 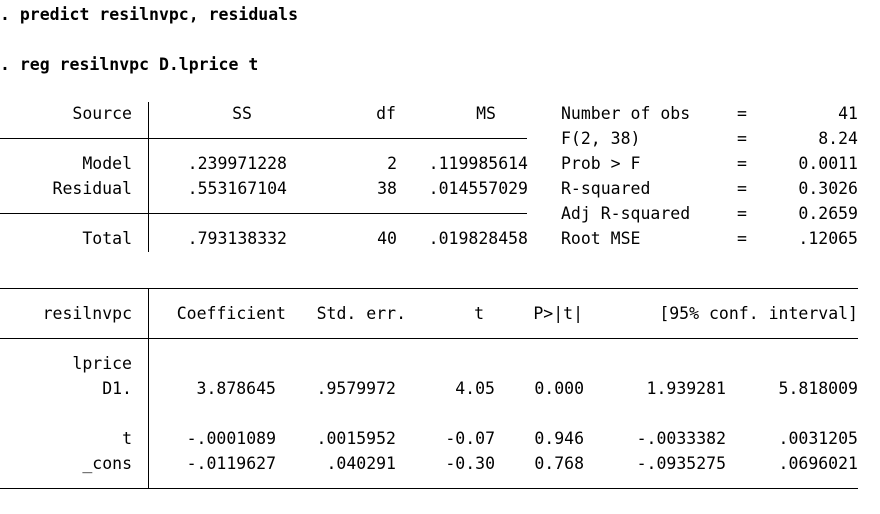 I want to click on stat-label-rmse: Root MSE, so click(x=601, y=238).